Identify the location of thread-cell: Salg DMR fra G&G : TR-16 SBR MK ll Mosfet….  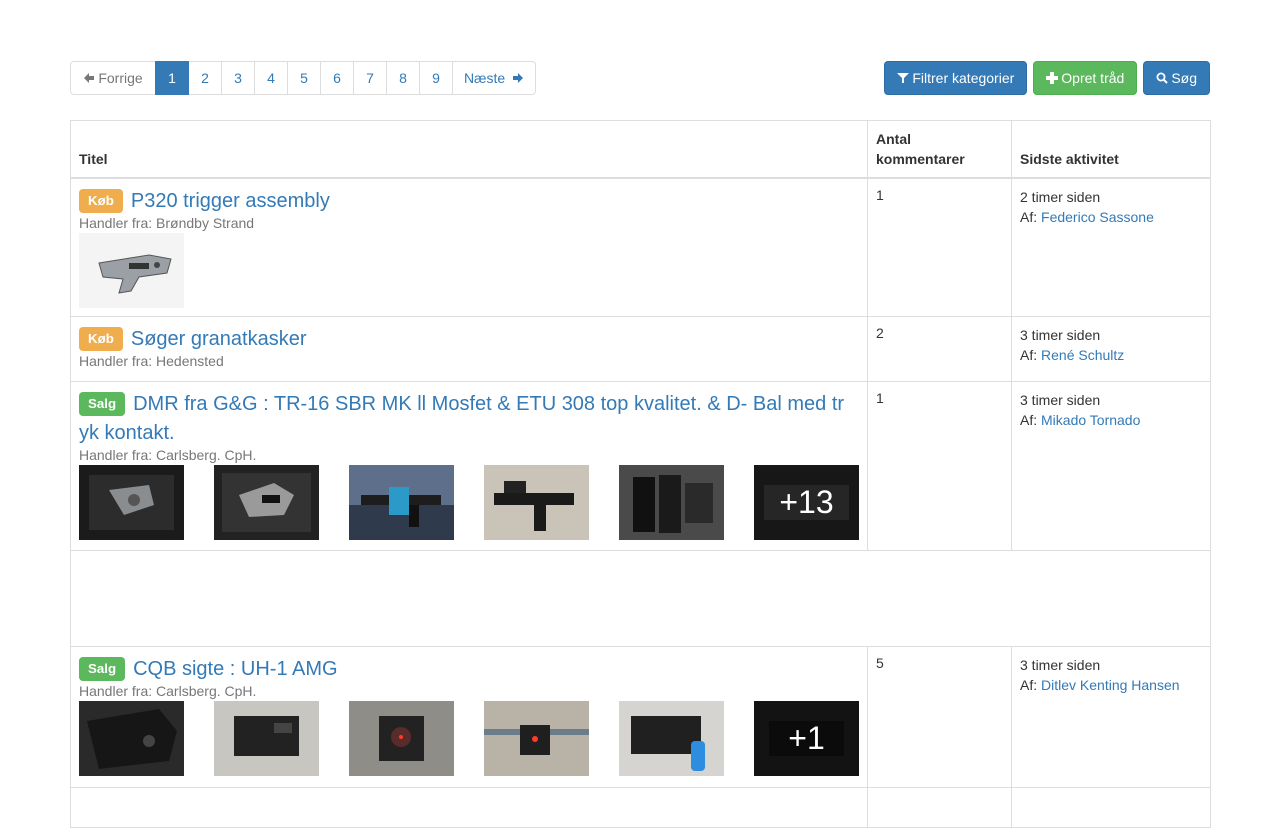
(469, 466).